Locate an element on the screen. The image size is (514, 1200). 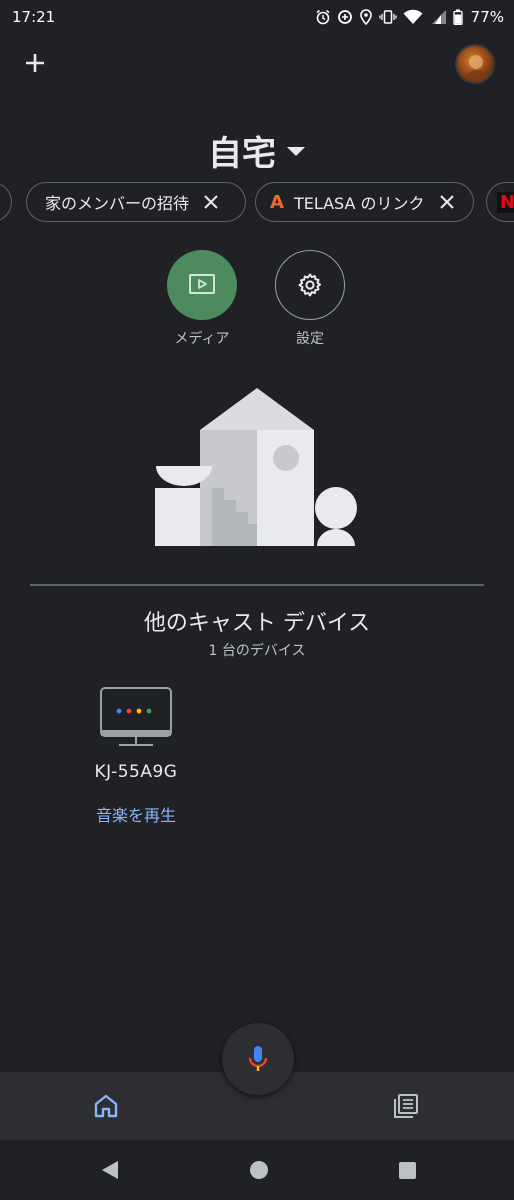
device-count: 1 台のデバイス is located at coordinates (257, 651).